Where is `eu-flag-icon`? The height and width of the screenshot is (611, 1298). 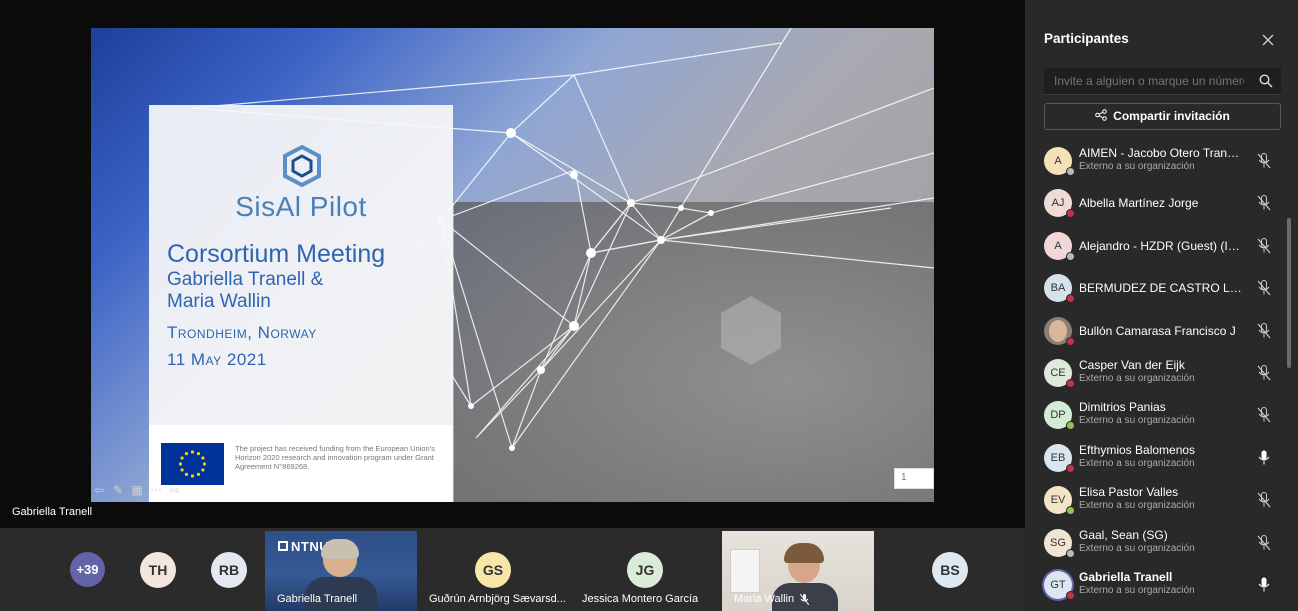 eu-flag-icon is located at coordinates (192, 464).